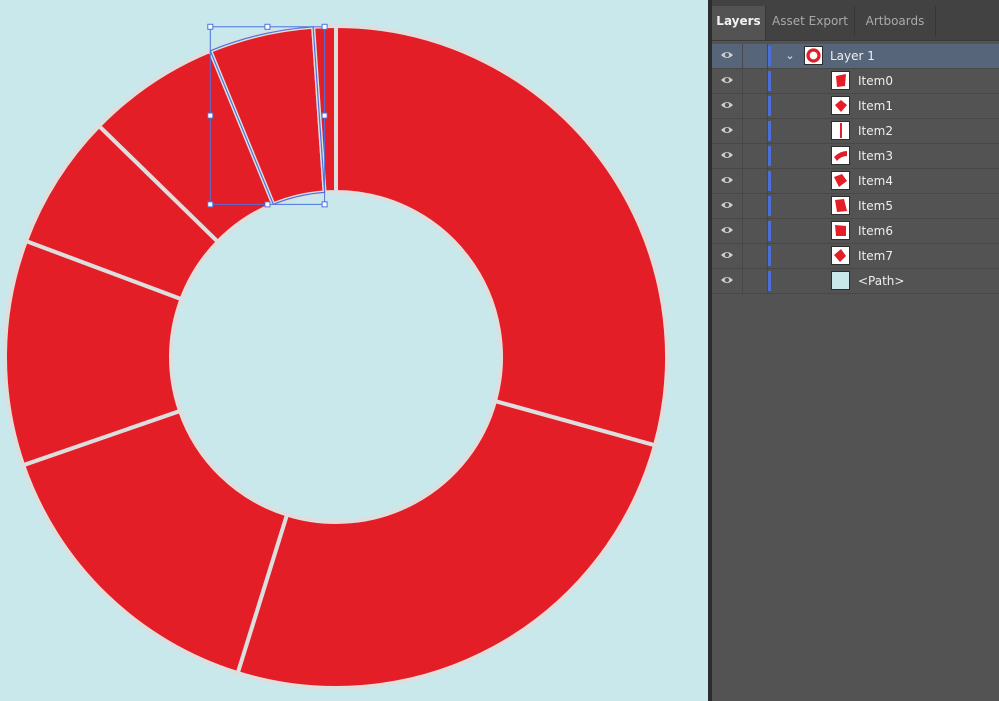 The height and width of the screenshot is (701, 999). Describe the element at coordinates (895, 21) in the screenshot. I see `tab-artboards: Artboards` at that location.